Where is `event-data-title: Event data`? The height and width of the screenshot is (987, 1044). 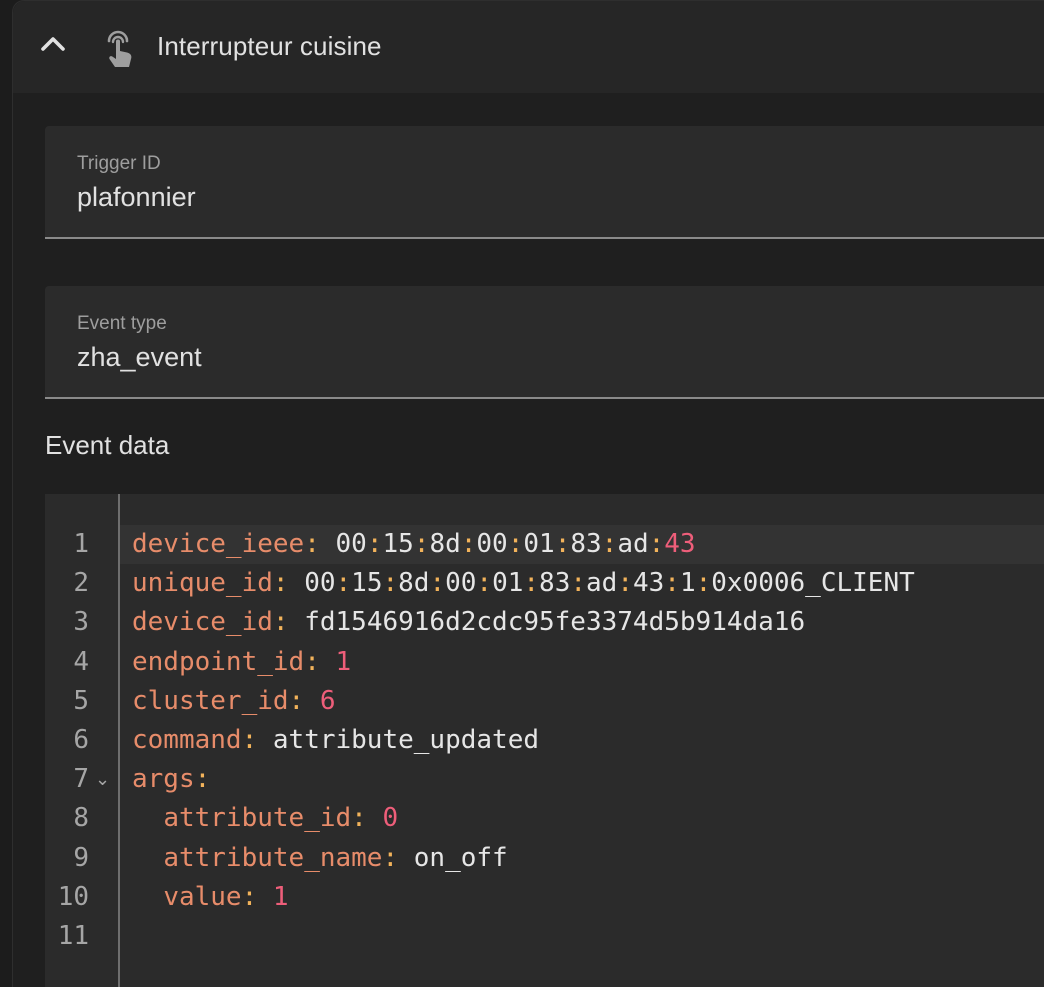 event-data-title: Event data is located at coordinates (107, 445).